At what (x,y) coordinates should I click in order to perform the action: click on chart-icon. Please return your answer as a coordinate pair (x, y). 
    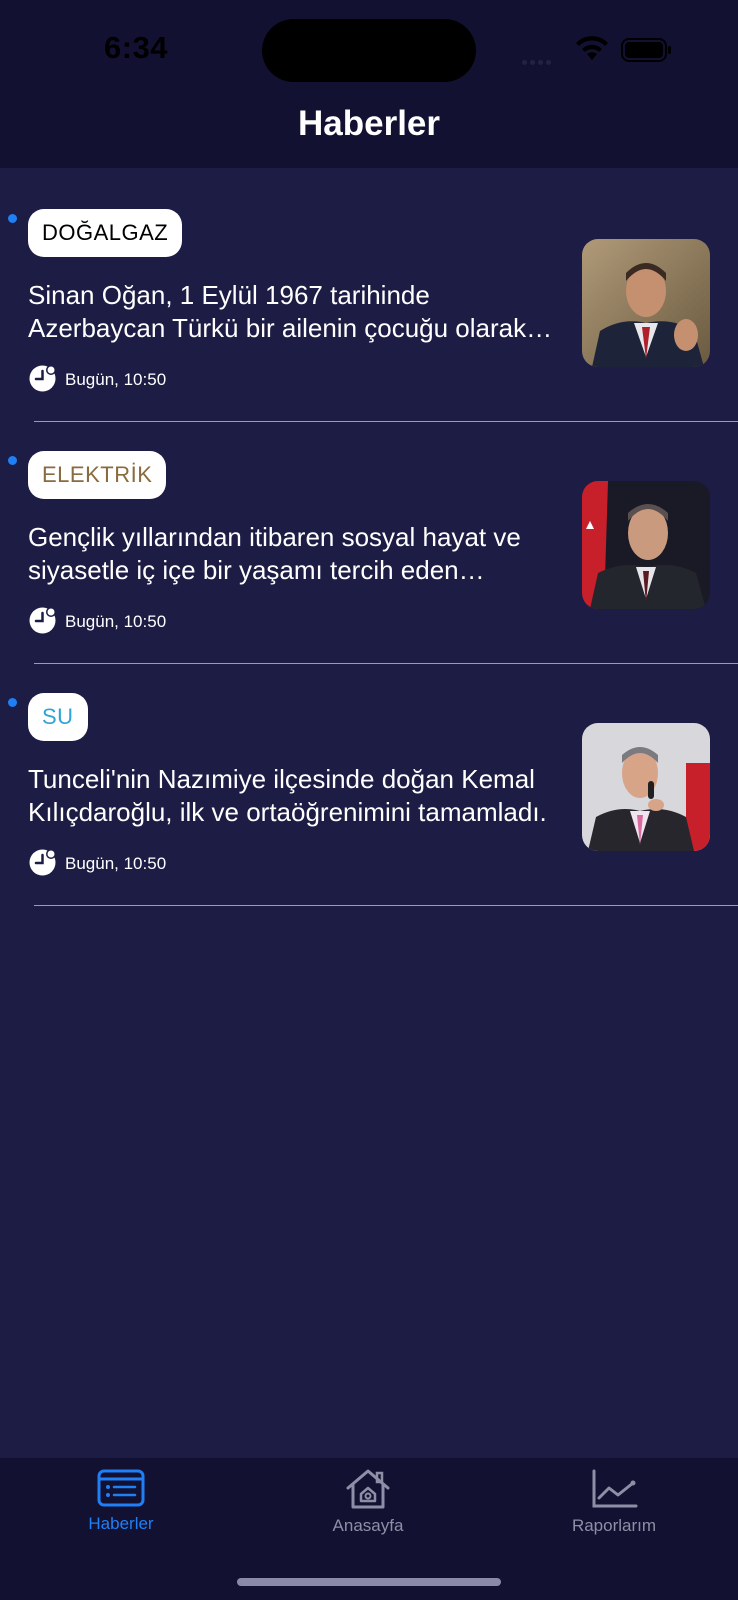
    Looking at the image, I should click on (615, 1488).